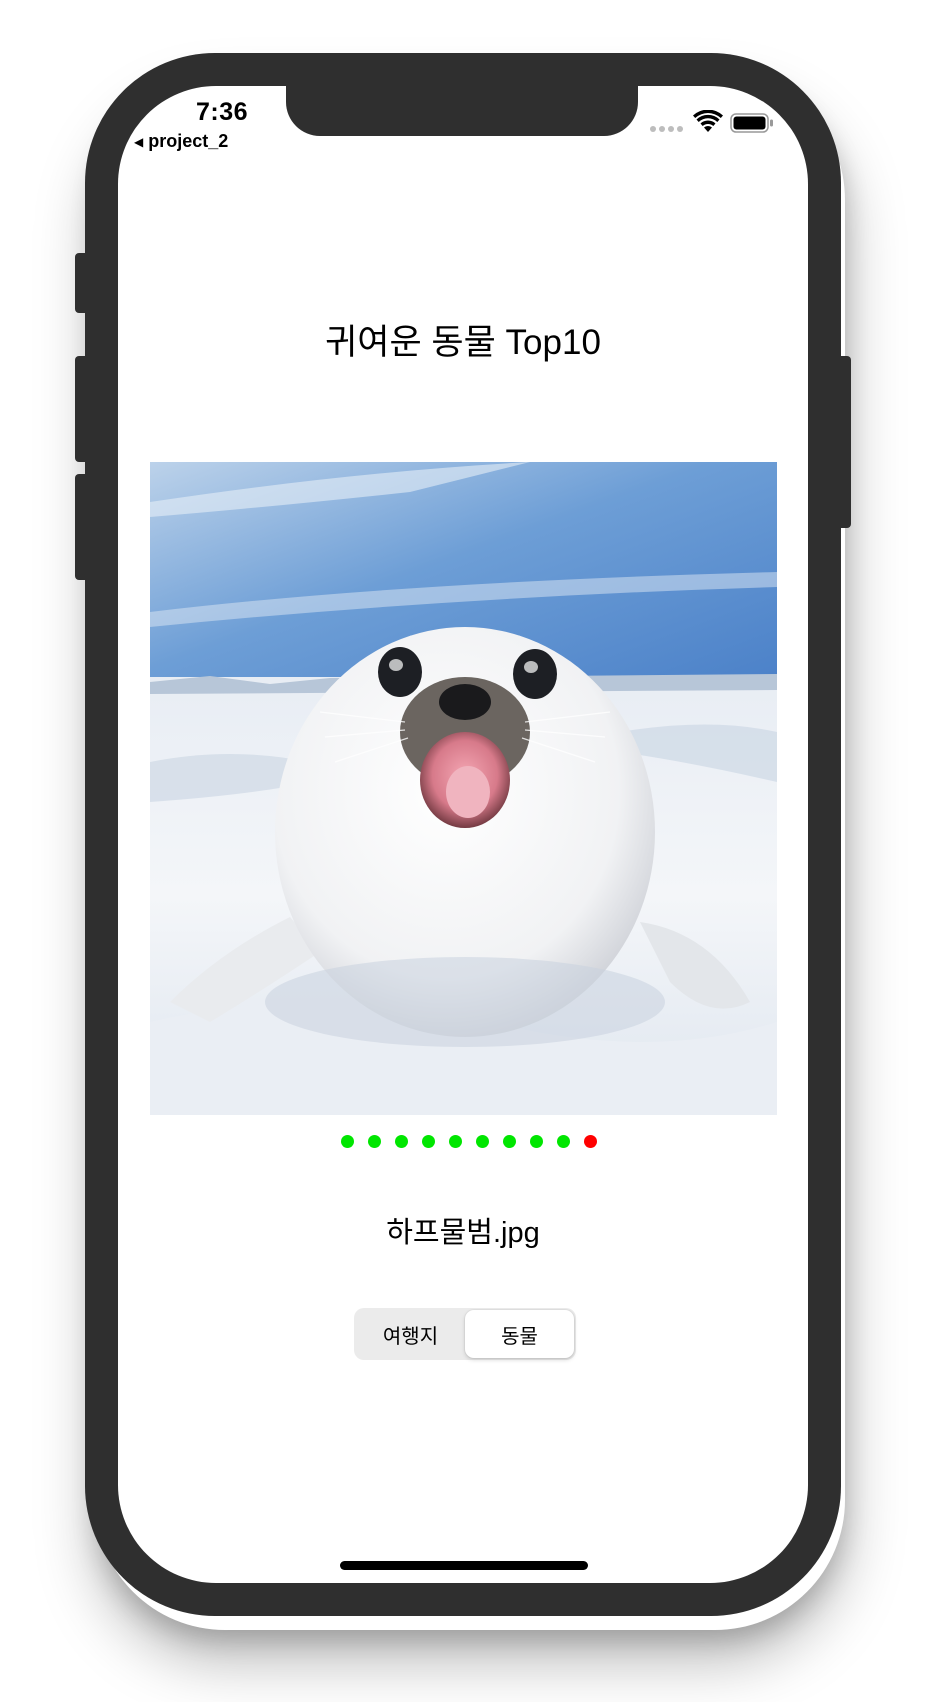  Describe the element at coordinates (188, 141) in the screenshot. I see `back-app-label: project_2` at that location.